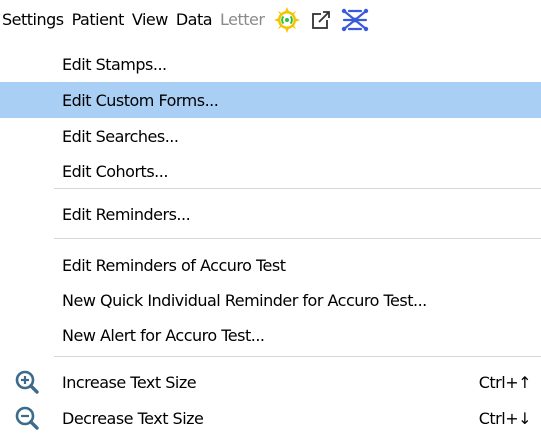 The image size is (541, 442). I want to click on zoom-in-icon, so click(27, 382).